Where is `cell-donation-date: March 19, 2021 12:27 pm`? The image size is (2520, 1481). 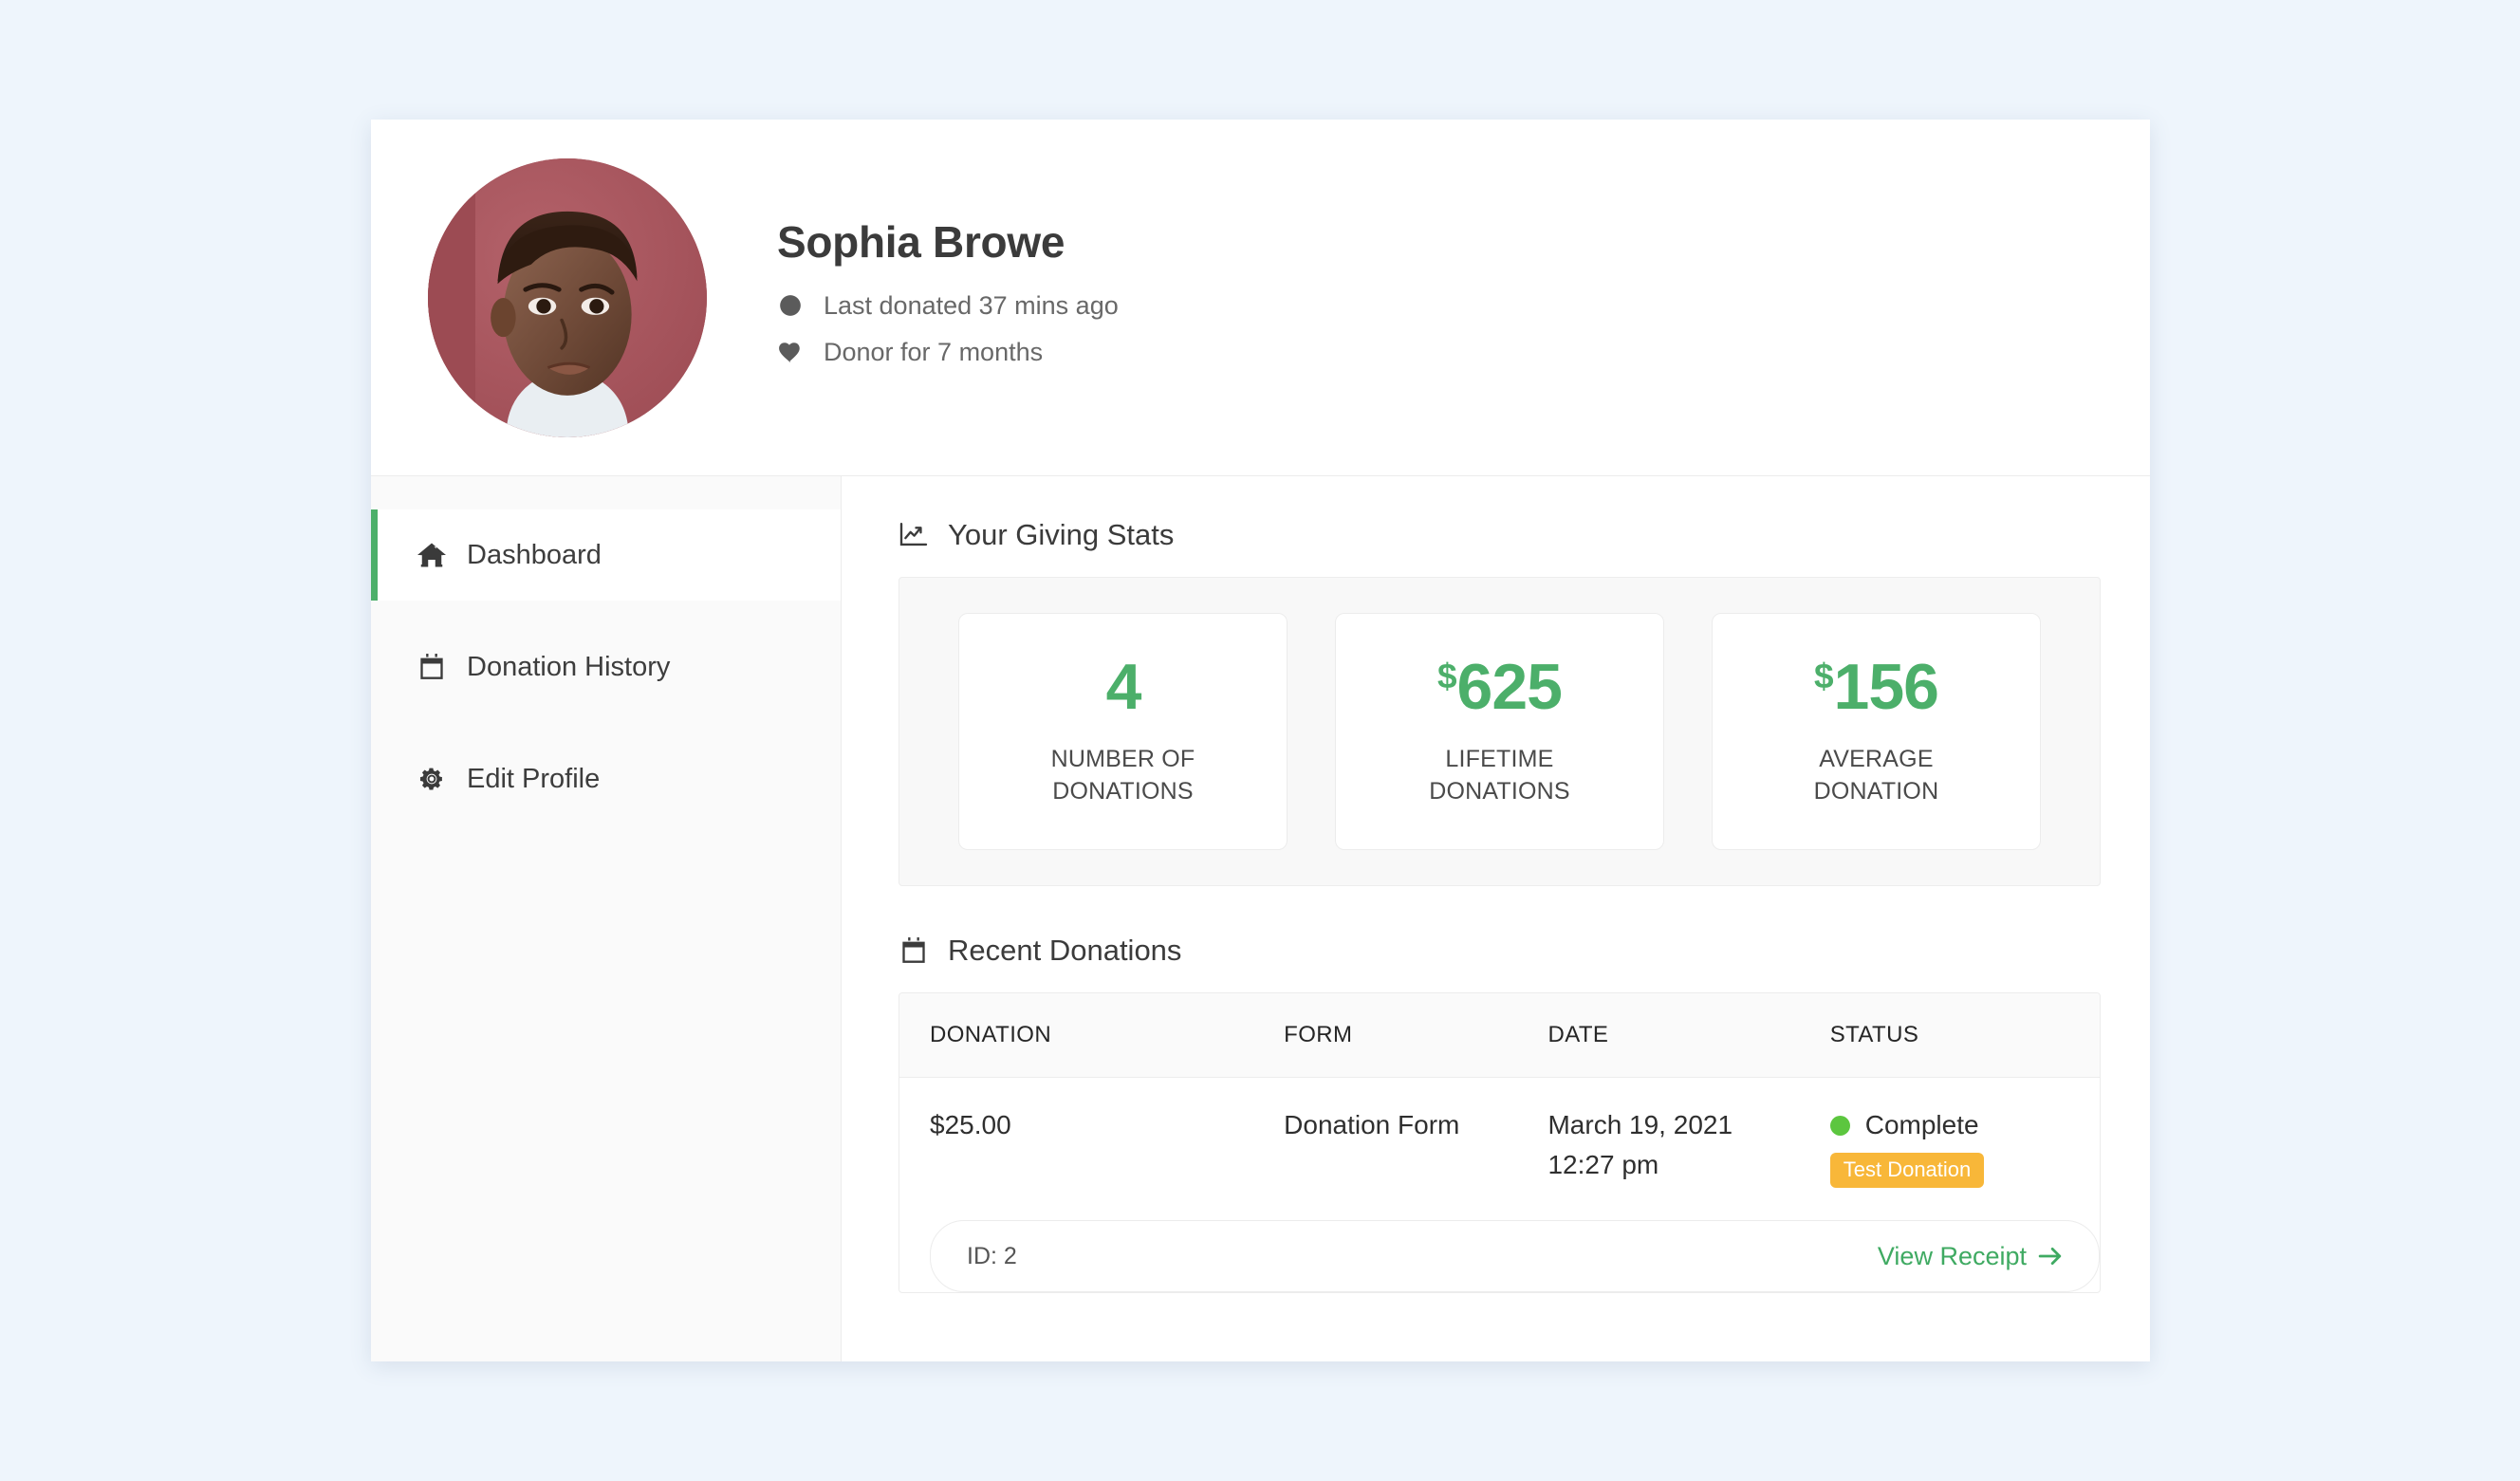 cell-donation-date: March 19, 2021 12:27 pm is located at coordinates (1658, 1133).